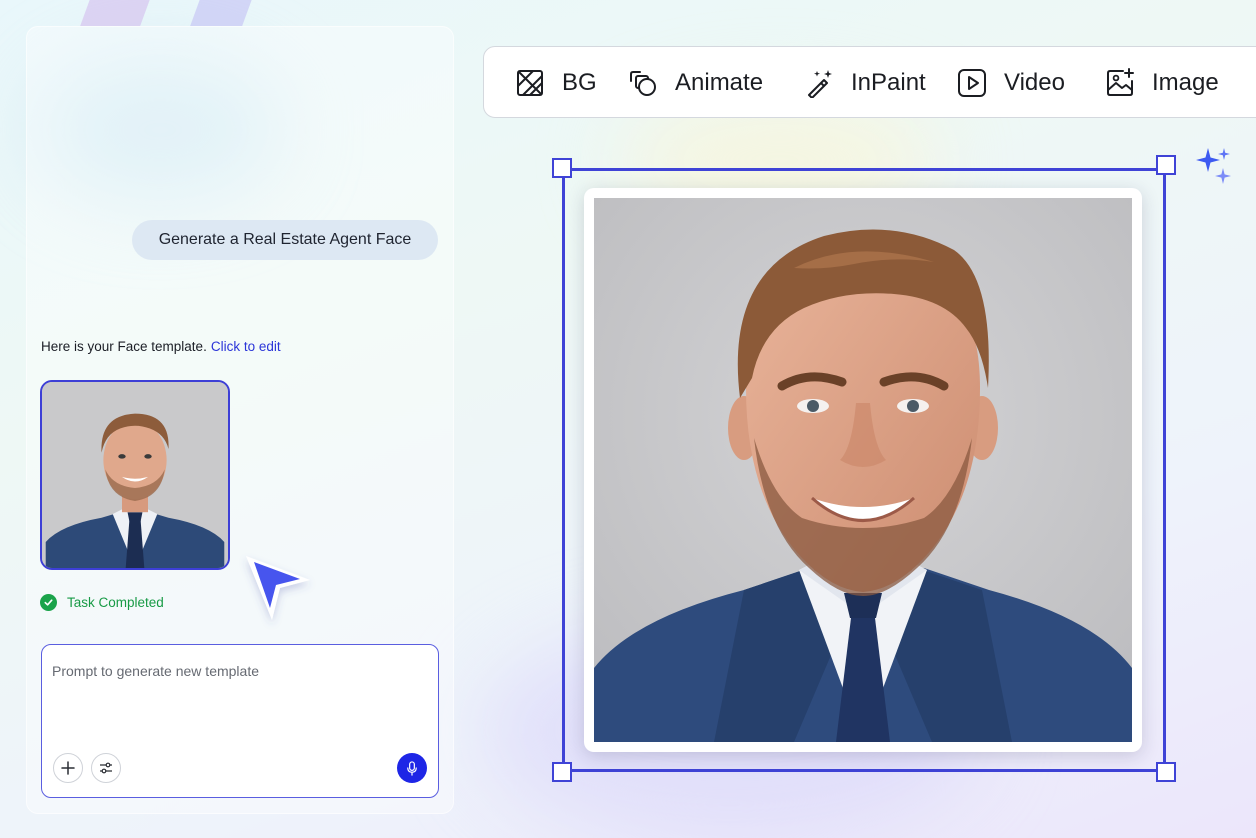  I want to click on sliders-icon, so click(106, 768).